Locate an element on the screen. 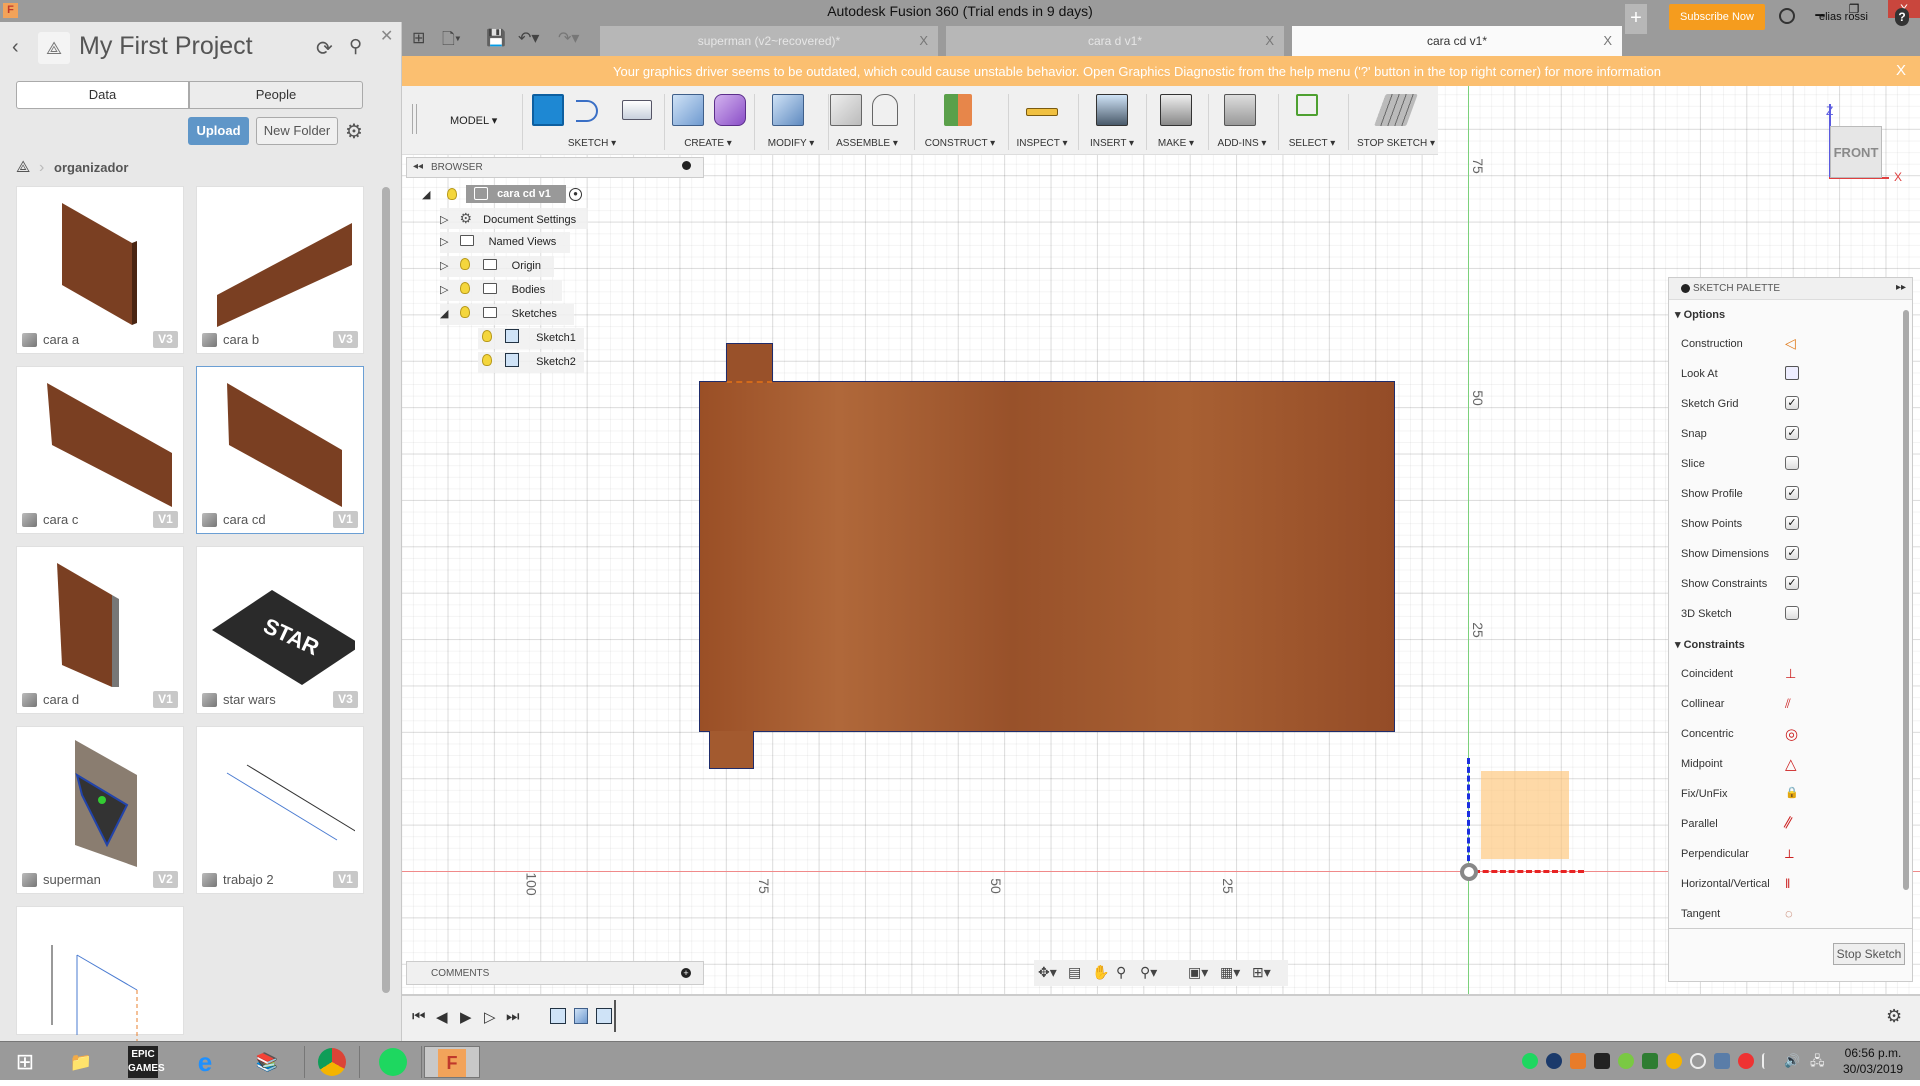 The image size is (1920, 1086). file-card: superman V2 is located at coordinates (100, 810).